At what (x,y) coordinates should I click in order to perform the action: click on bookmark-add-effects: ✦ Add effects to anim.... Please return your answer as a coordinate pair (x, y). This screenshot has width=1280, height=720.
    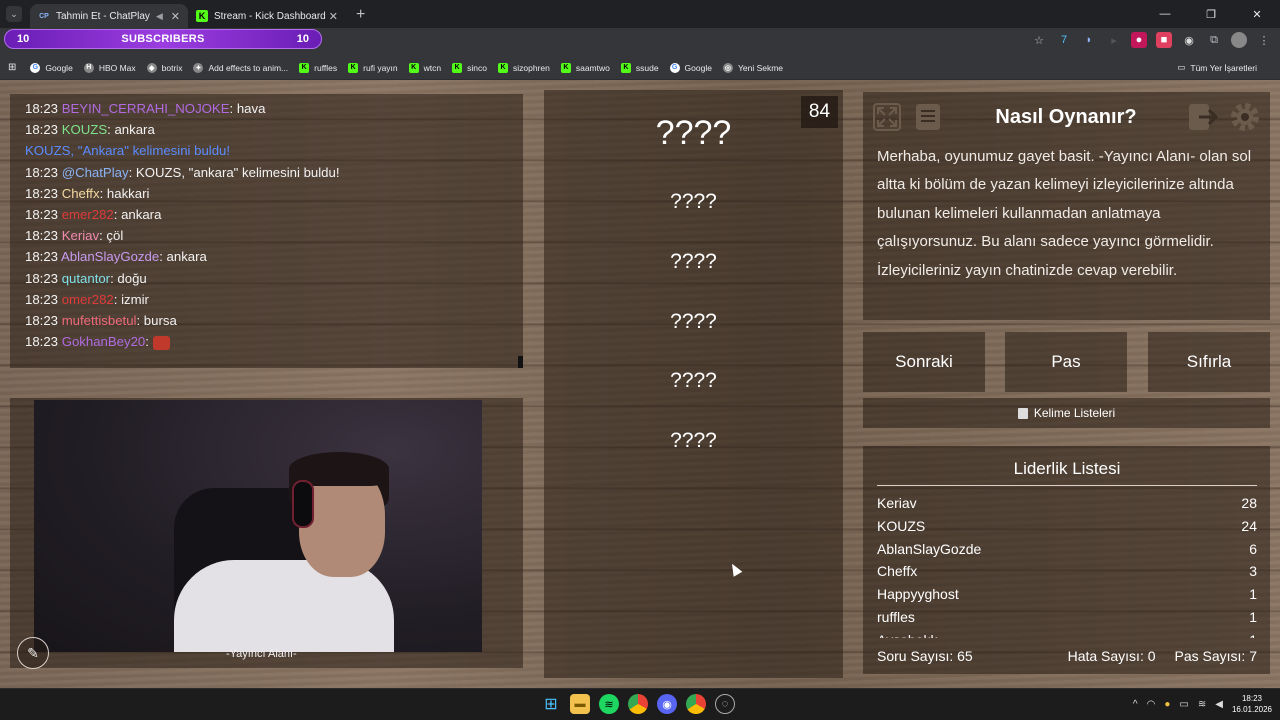
    Looking at the image, I should click on (240, 67).